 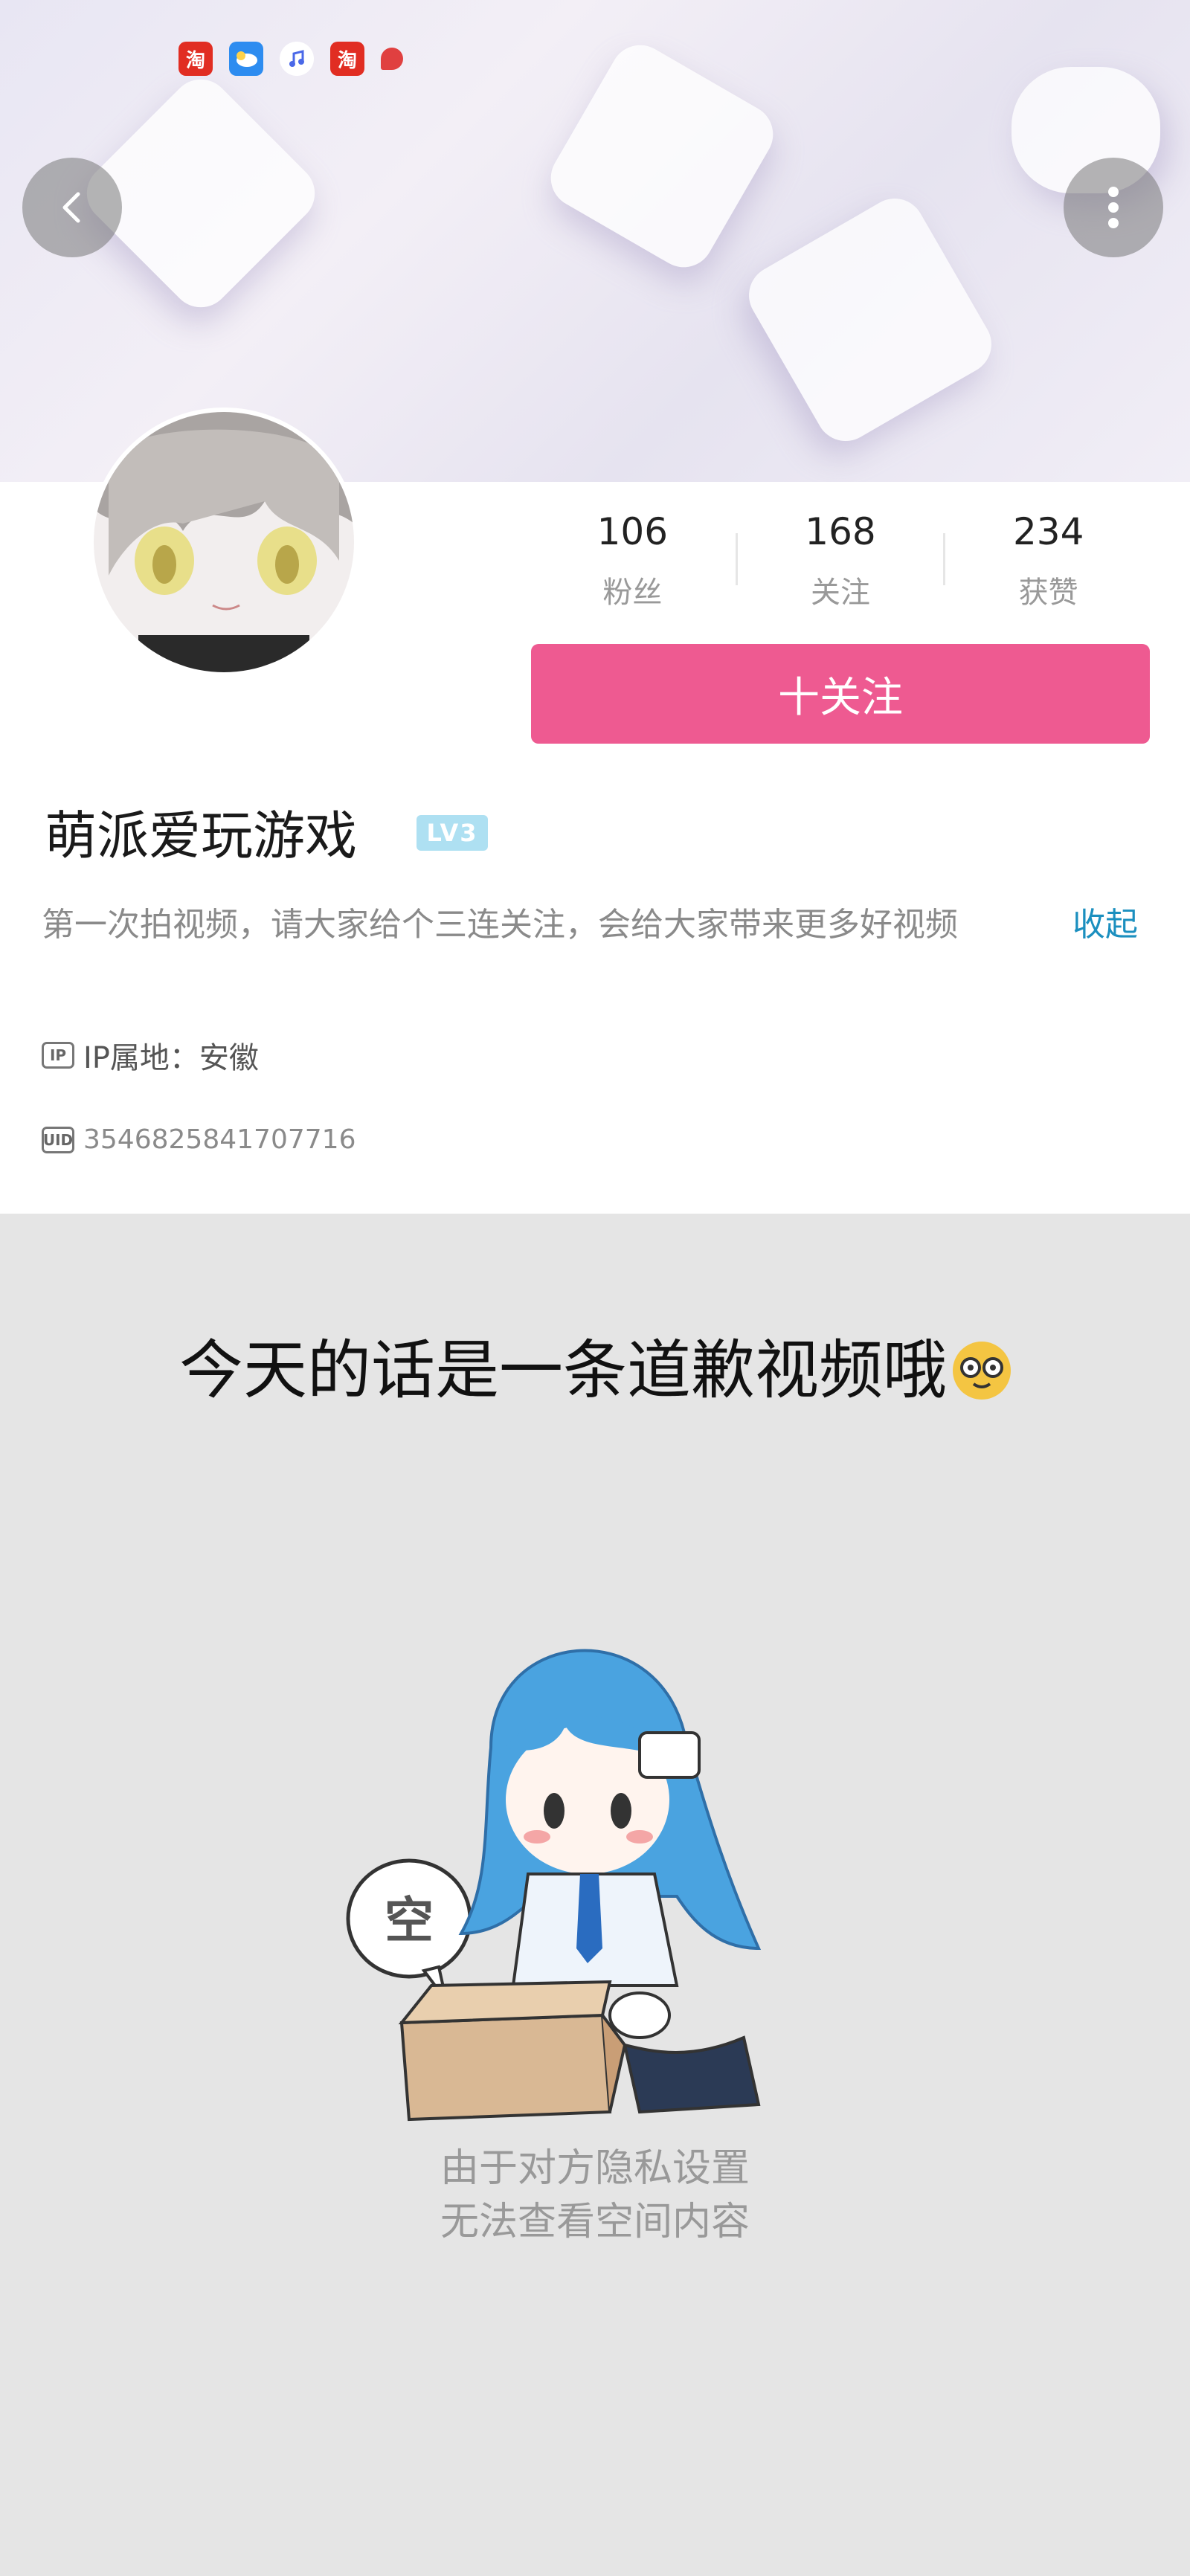 What do you see at coordinates (220, 1139) in the screenshot?
I see `uid-value: 3546825841707716` at bounding box center [220, 1139].